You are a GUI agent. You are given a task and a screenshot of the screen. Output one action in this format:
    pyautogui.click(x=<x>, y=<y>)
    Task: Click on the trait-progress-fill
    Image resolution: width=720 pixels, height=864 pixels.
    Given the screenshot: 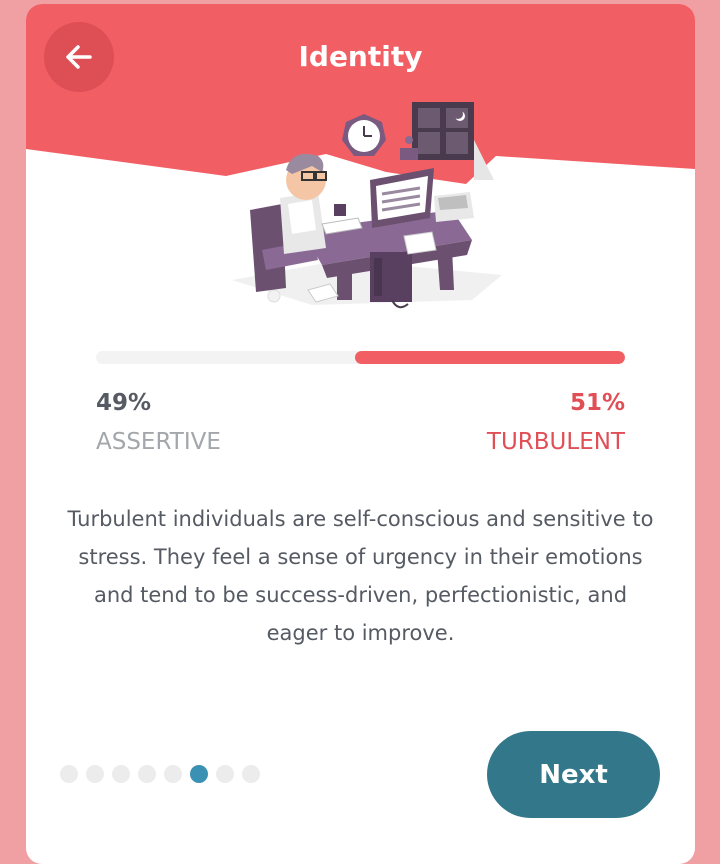 What is the action you would take?
    pyautogui.click(x=490, y=357)
    